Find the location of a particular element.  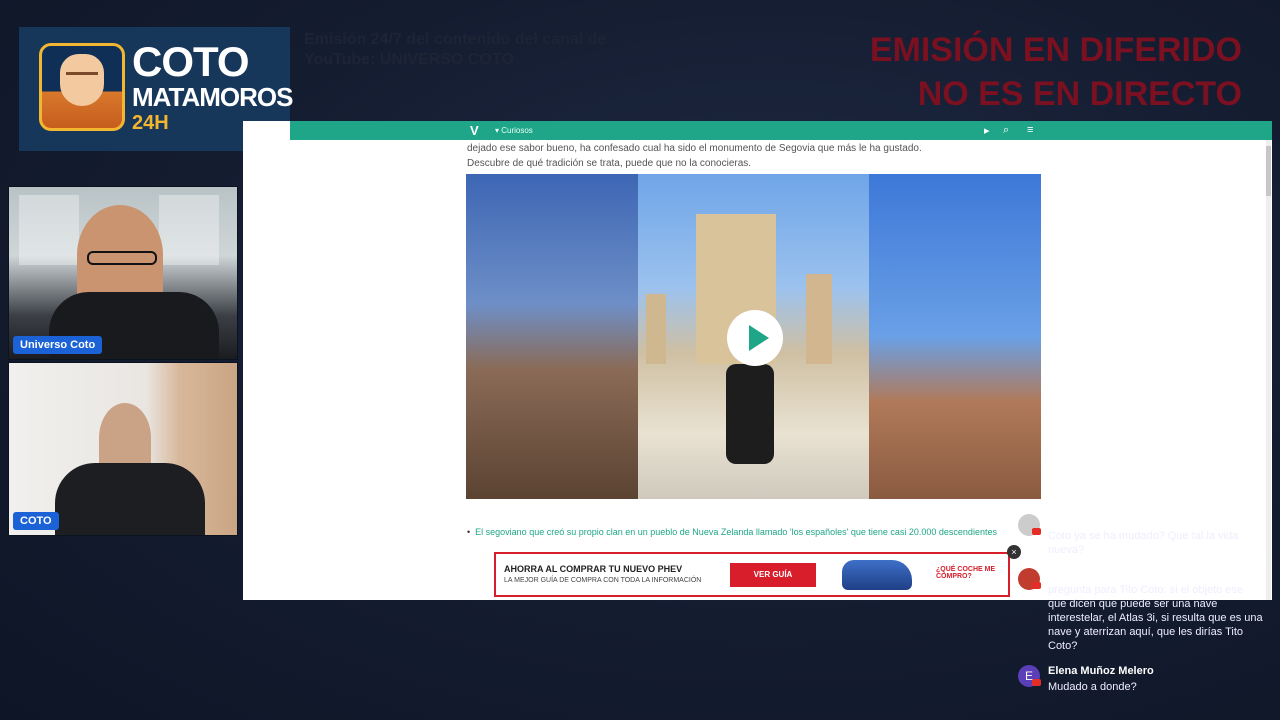

ad-brand: ¿QUÉ COCHE ME COMPRO? is located at coordinates (966, 573).